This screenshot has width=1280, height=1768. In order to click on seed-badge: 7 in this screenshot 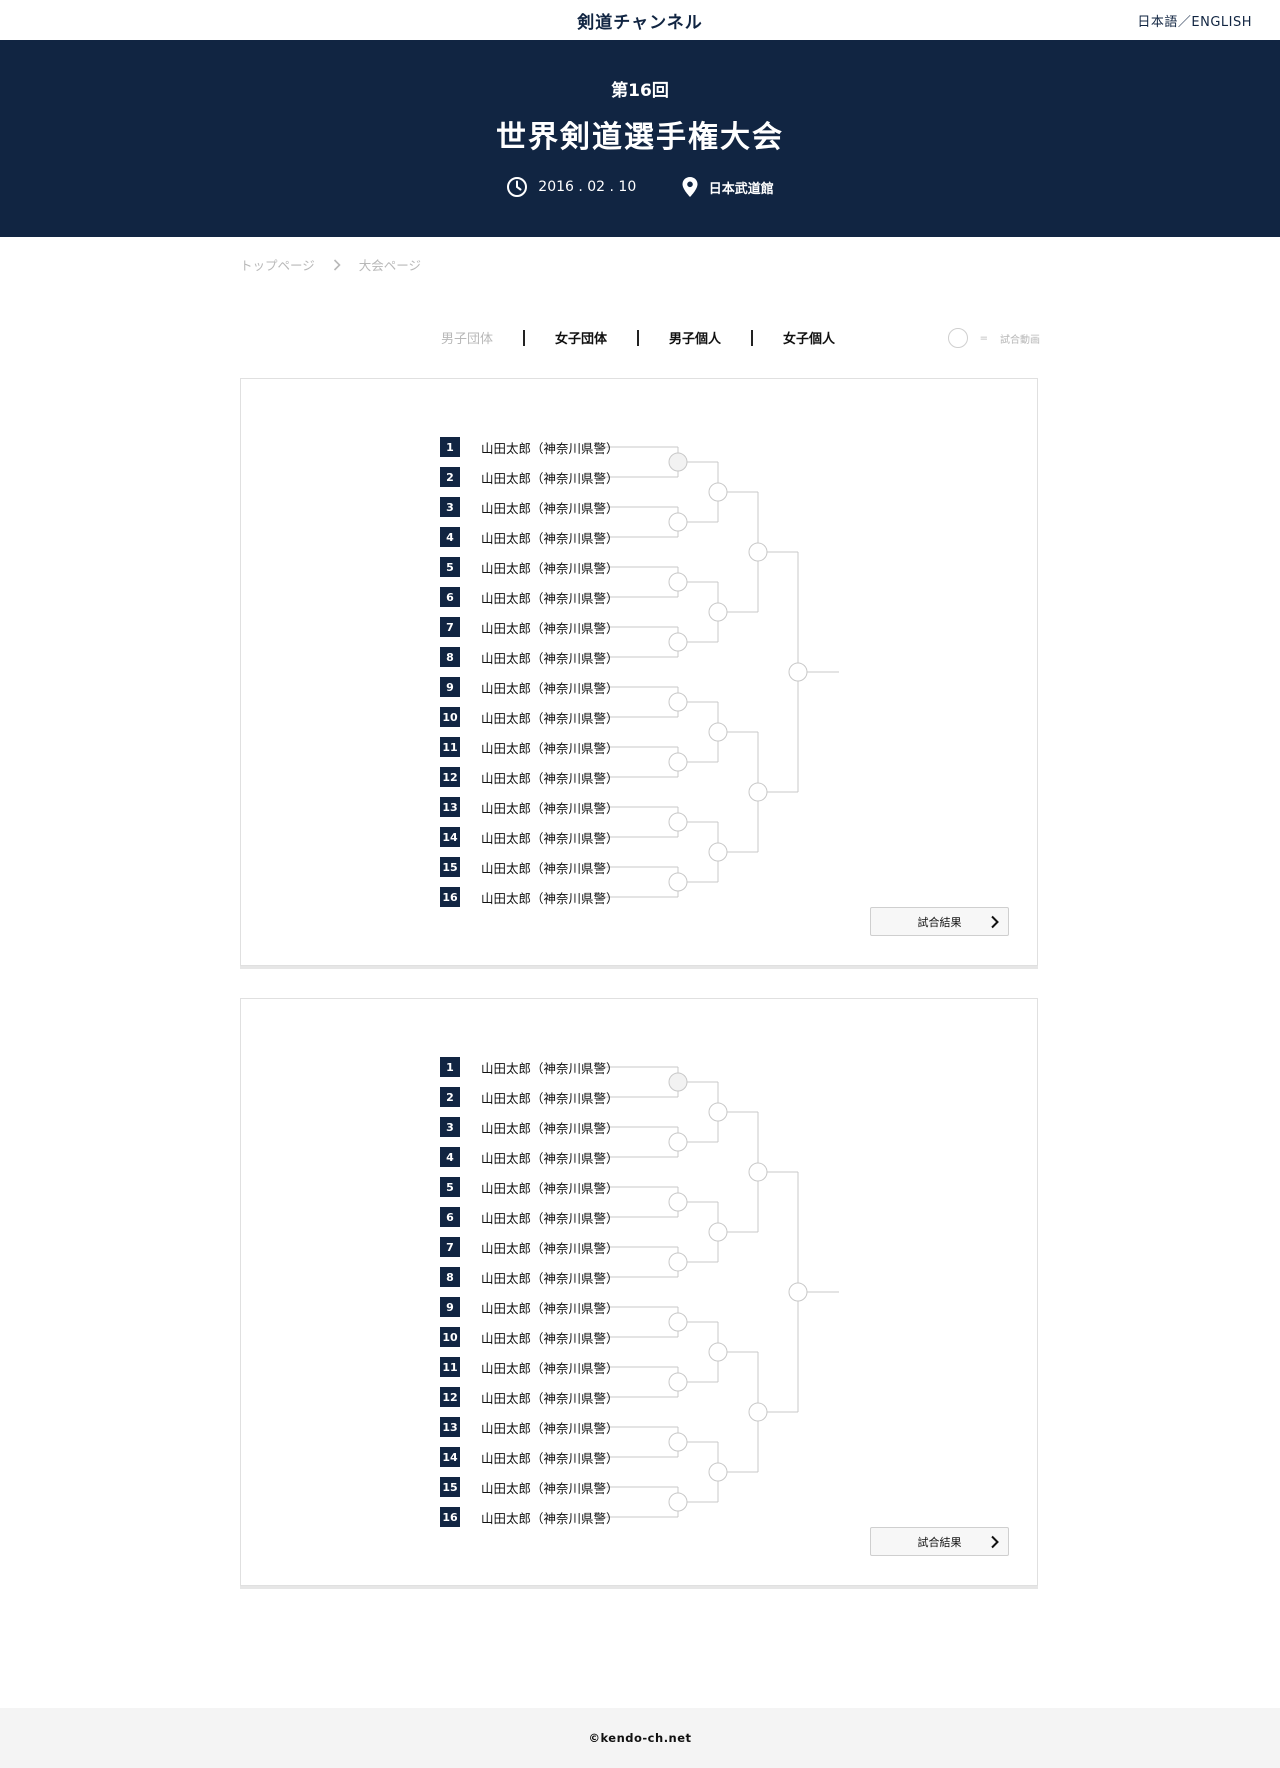, I will do `click(450, 1247)`.